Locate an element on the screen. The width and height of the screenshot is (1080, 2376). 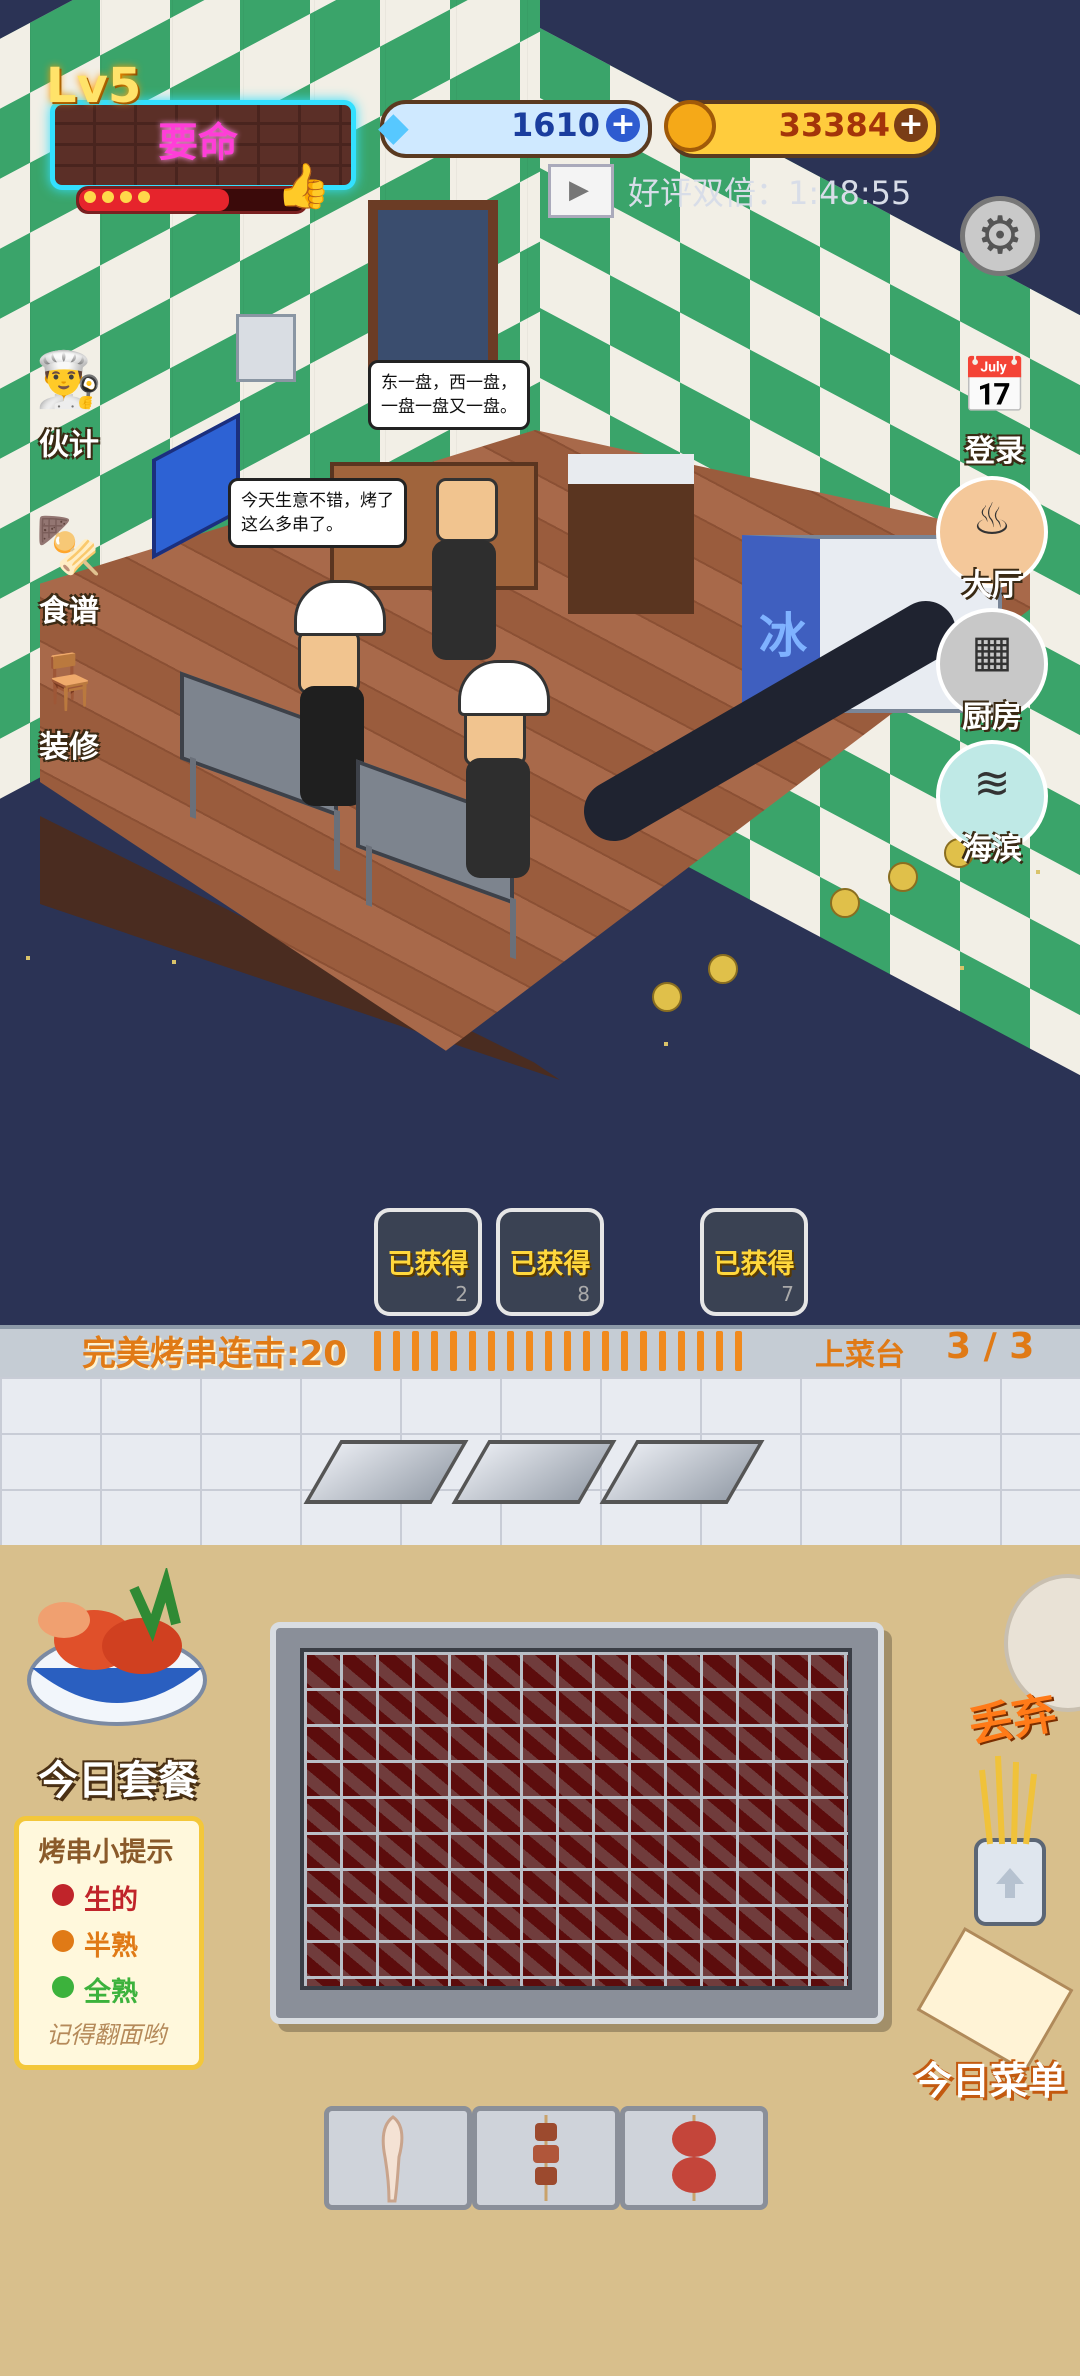
meat-skewer-icon is located at coordinates (546, 2158).